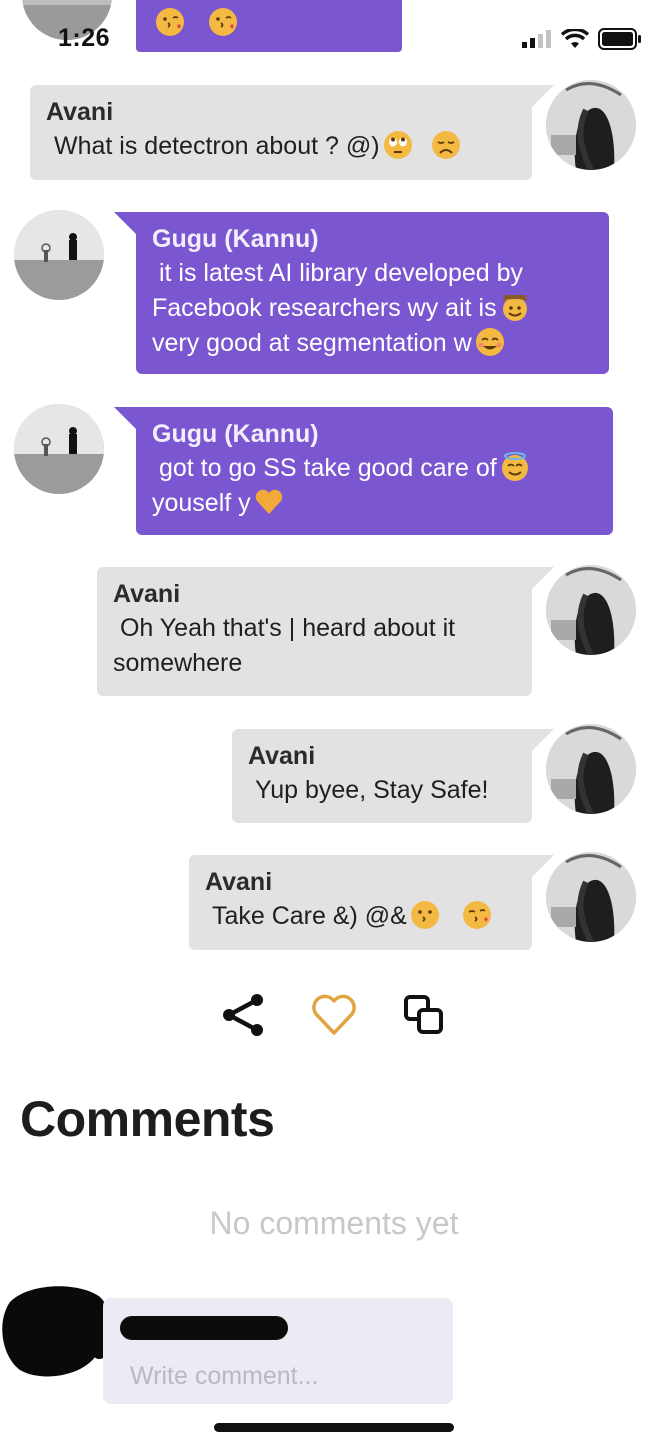 Image resolution: width=668 pixels, height=1446 pixels. What do you see at coordinates (575, 38) in the screenshot?
I see `wifi-icon` at bounding box center [575, 38].